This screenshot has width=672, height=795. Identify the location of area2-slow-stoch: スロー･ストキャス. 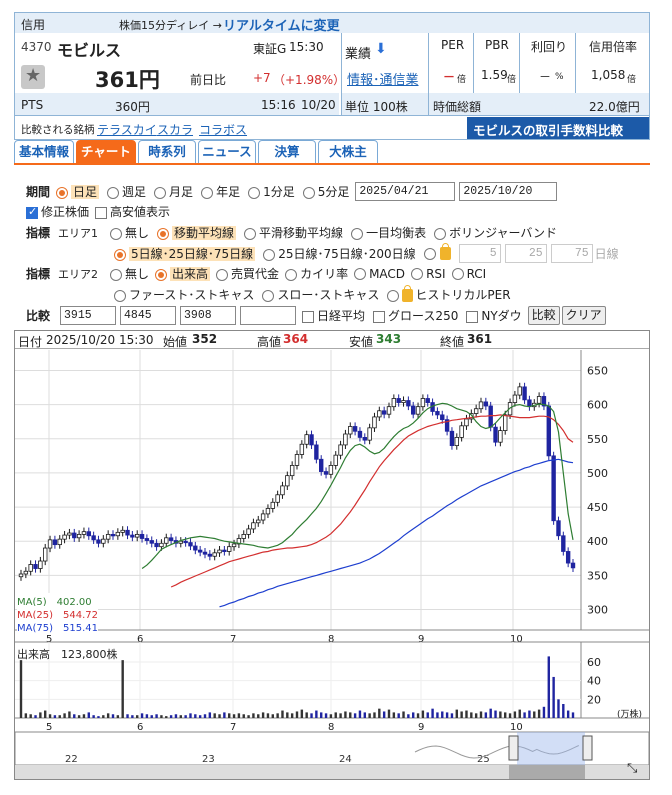
(320, 294).